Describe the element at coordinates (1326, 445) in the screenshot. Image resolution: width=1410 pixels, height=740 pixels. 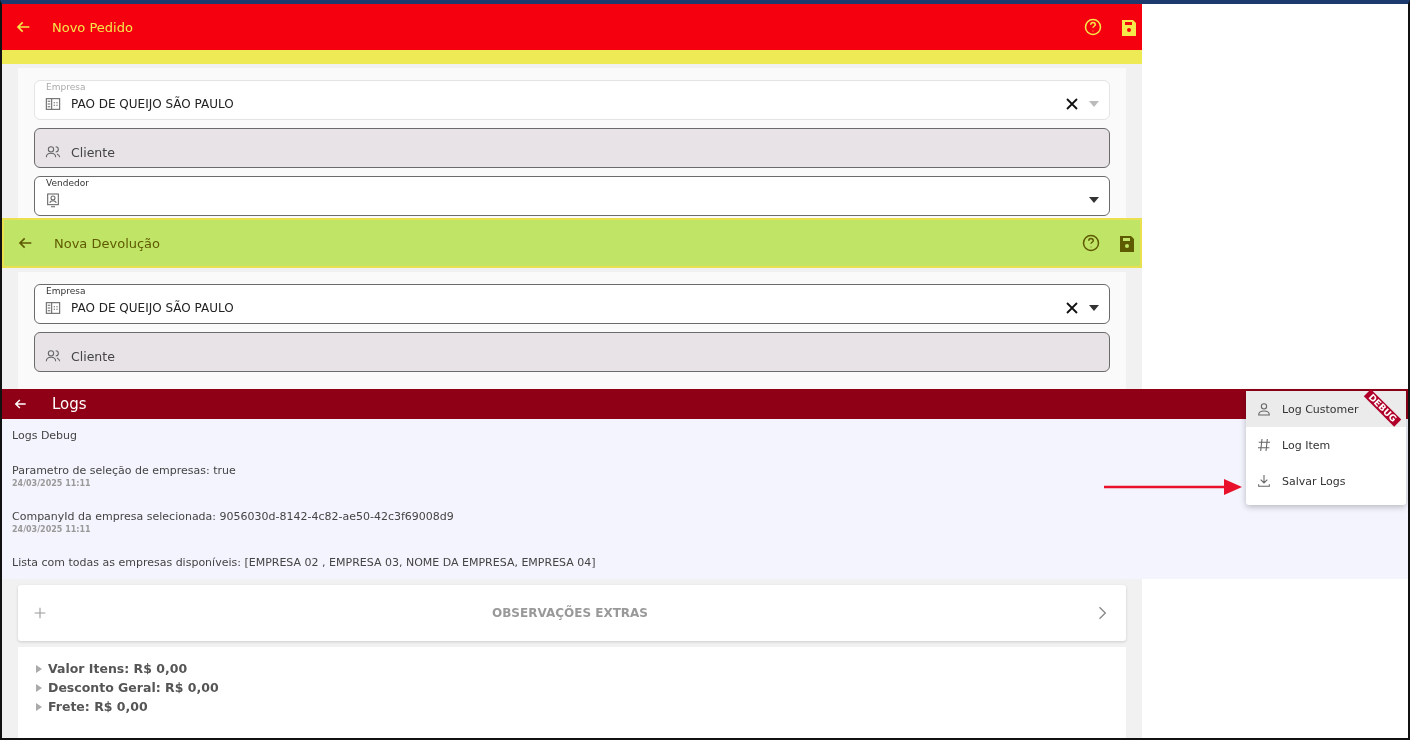
I see `menu-item: Log Item` at that location.